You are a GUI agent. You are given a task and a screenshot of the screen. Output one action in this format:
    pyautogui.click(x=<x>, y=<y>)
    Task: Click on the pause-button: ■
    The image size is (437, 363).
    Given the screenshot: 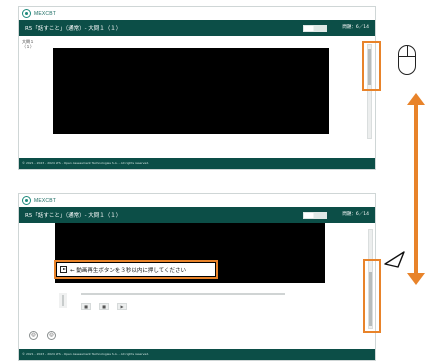 What is the action you would take?
    pyautogui.click(x=104, y=306)
    